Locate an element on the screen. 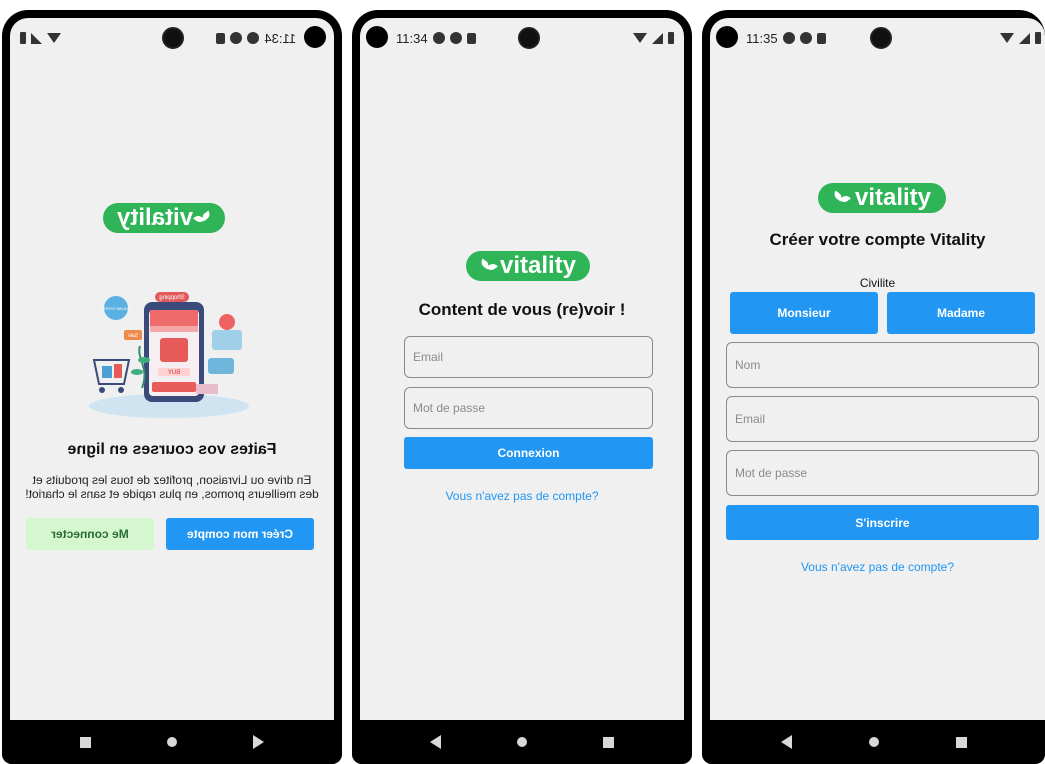  civility-madame-button: Madame is located at coordinates (961, 313).